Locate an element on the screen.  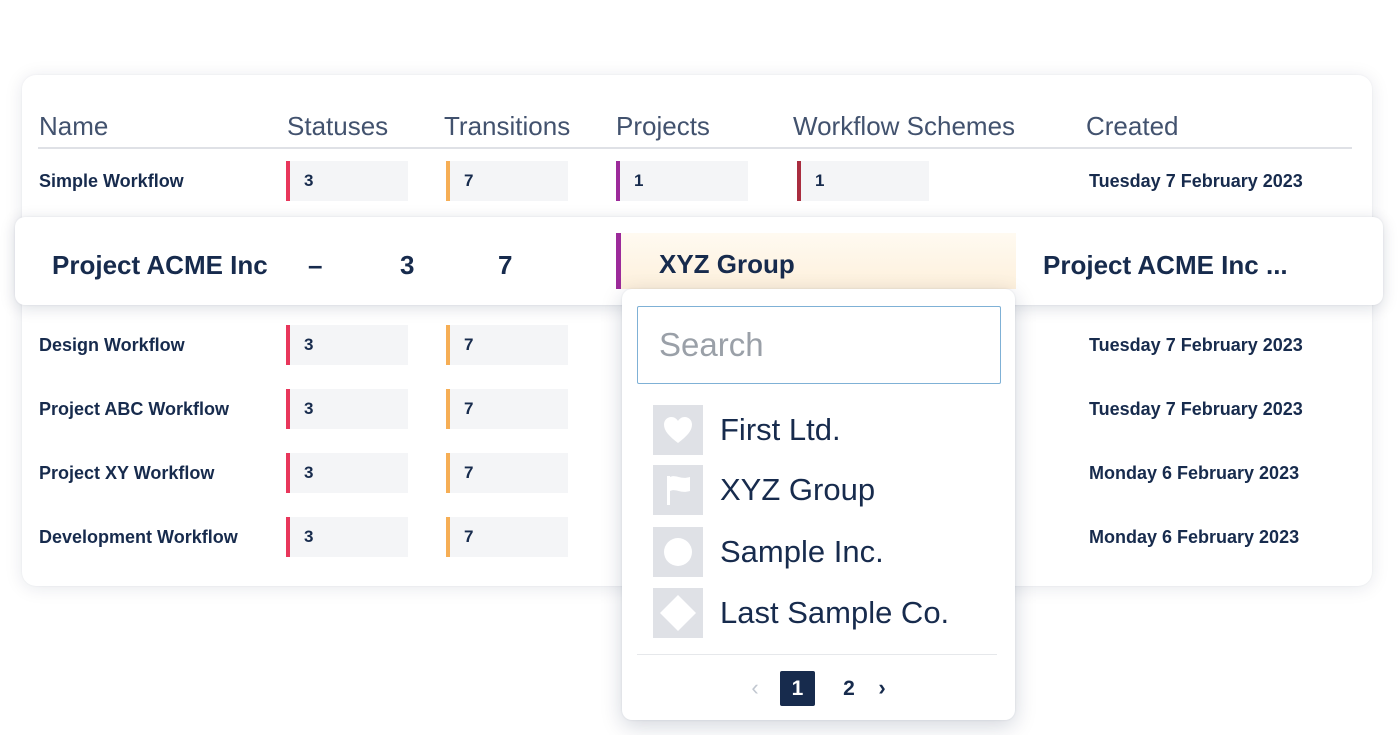
selected-project-label: XYZ Group is located at coordinates (727, 264).